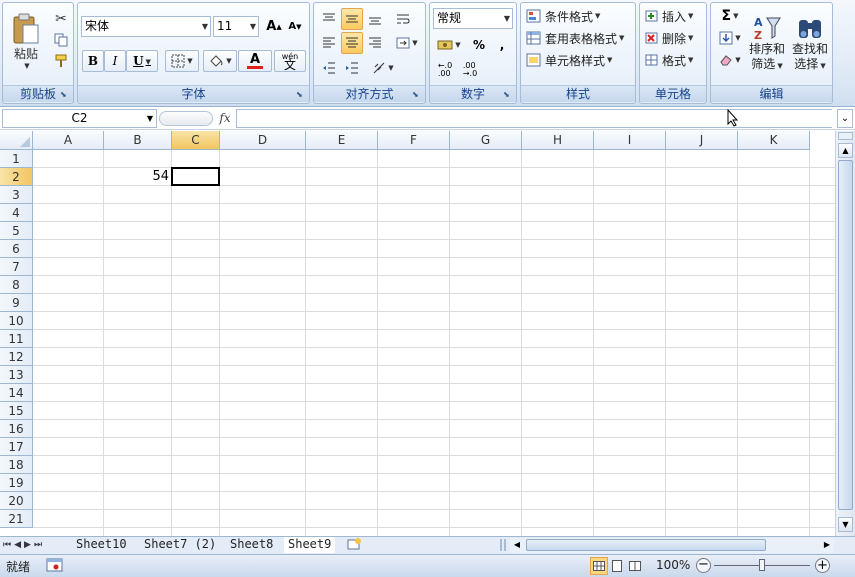 This screenshot has width=855, height=577. I want to click on page-break-view-button, so click(635, 566).